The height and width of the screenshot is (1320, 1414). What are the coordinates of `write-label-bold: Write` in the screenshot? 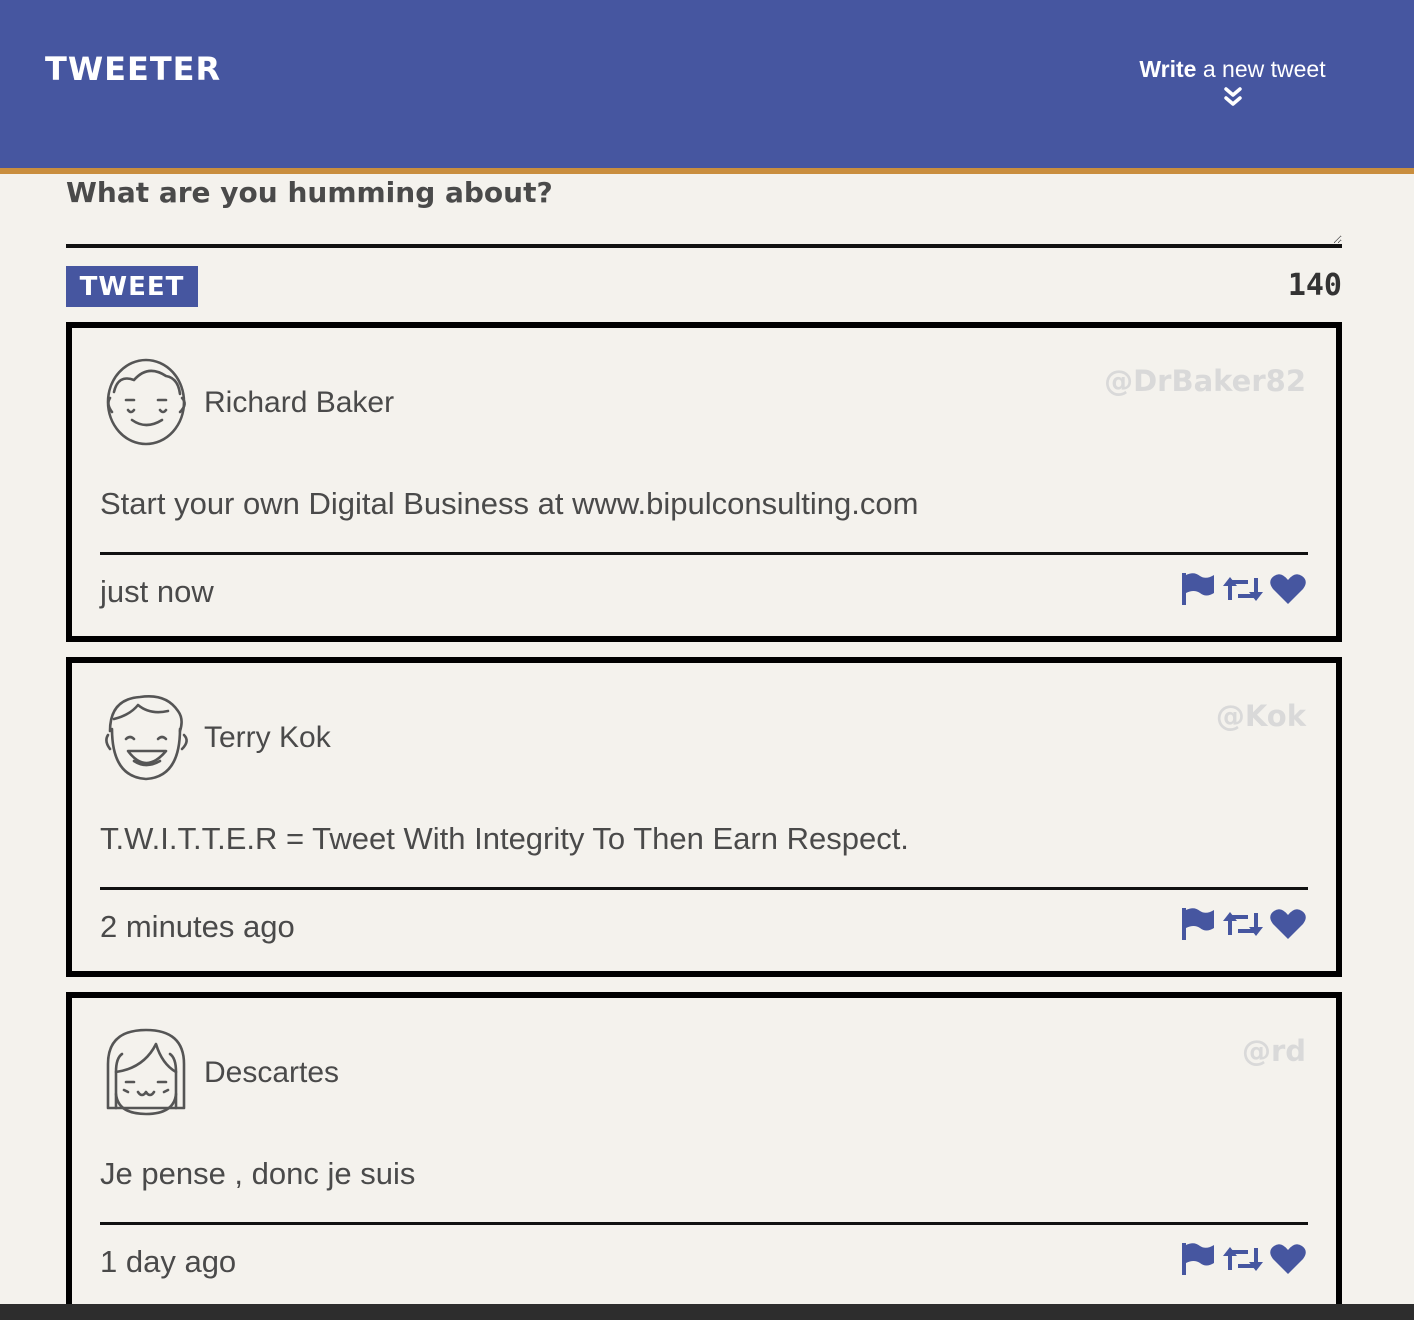 It's located at (1168, 69).